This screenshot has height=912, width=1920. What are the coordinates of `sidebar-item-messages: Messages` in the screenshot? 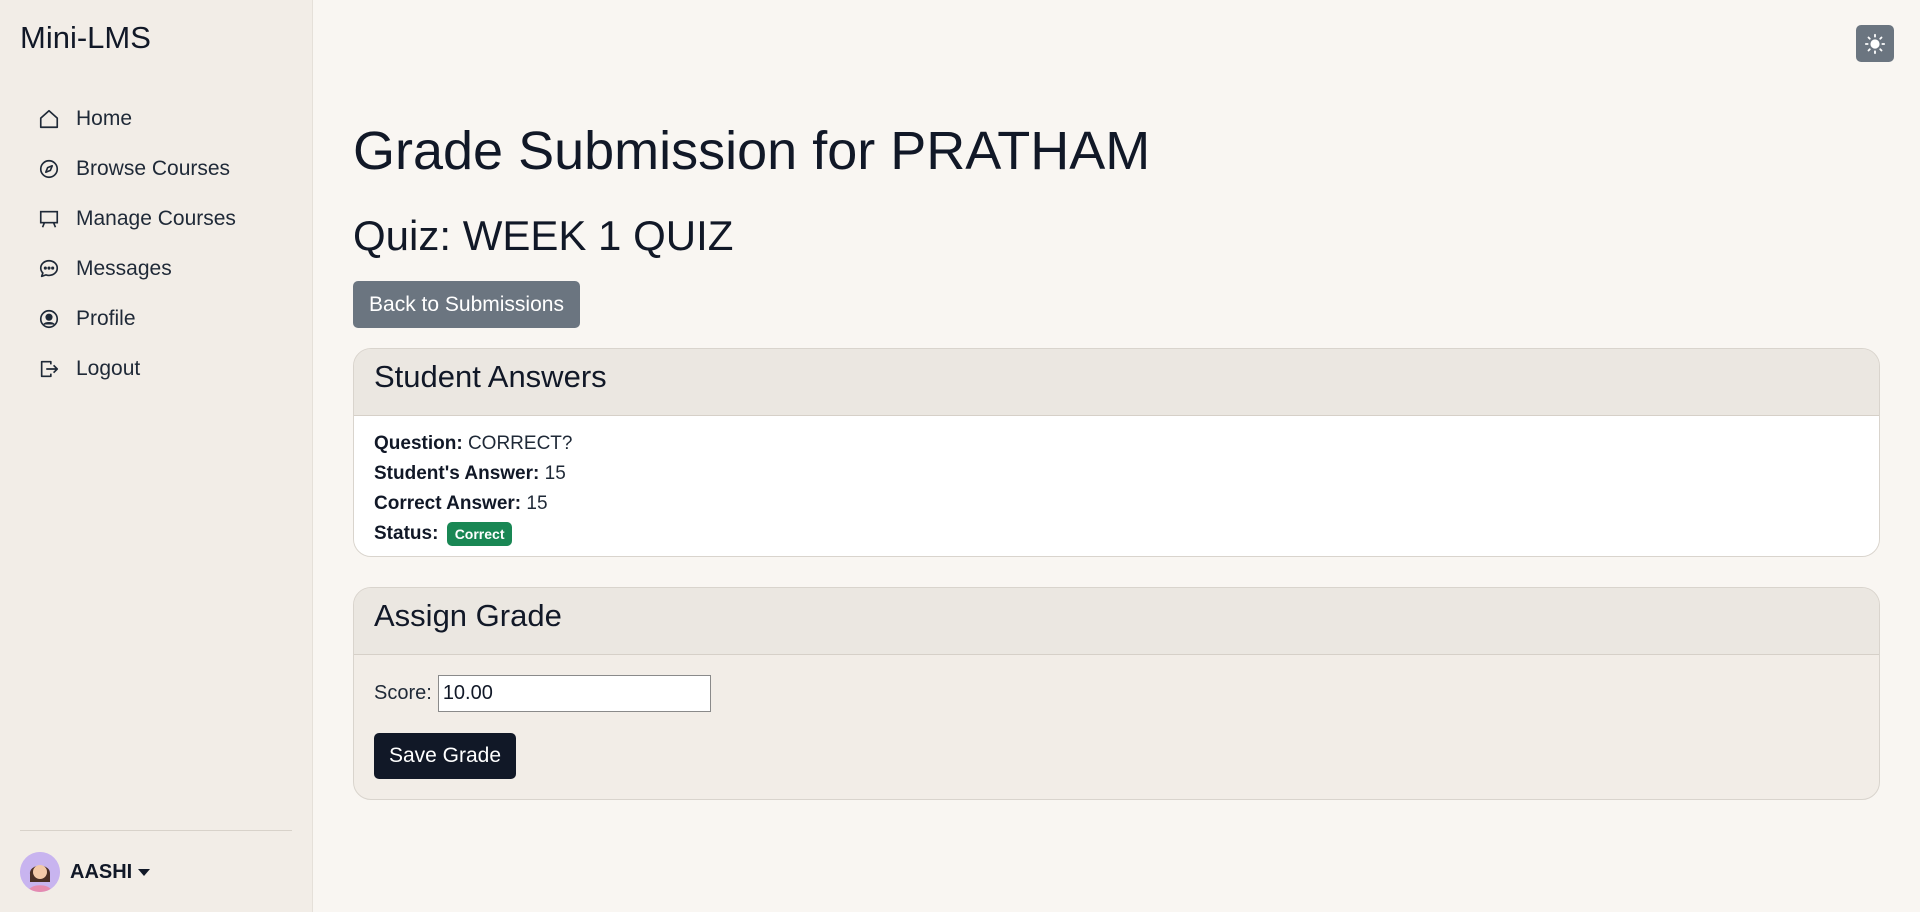 It's located at (137, 269).